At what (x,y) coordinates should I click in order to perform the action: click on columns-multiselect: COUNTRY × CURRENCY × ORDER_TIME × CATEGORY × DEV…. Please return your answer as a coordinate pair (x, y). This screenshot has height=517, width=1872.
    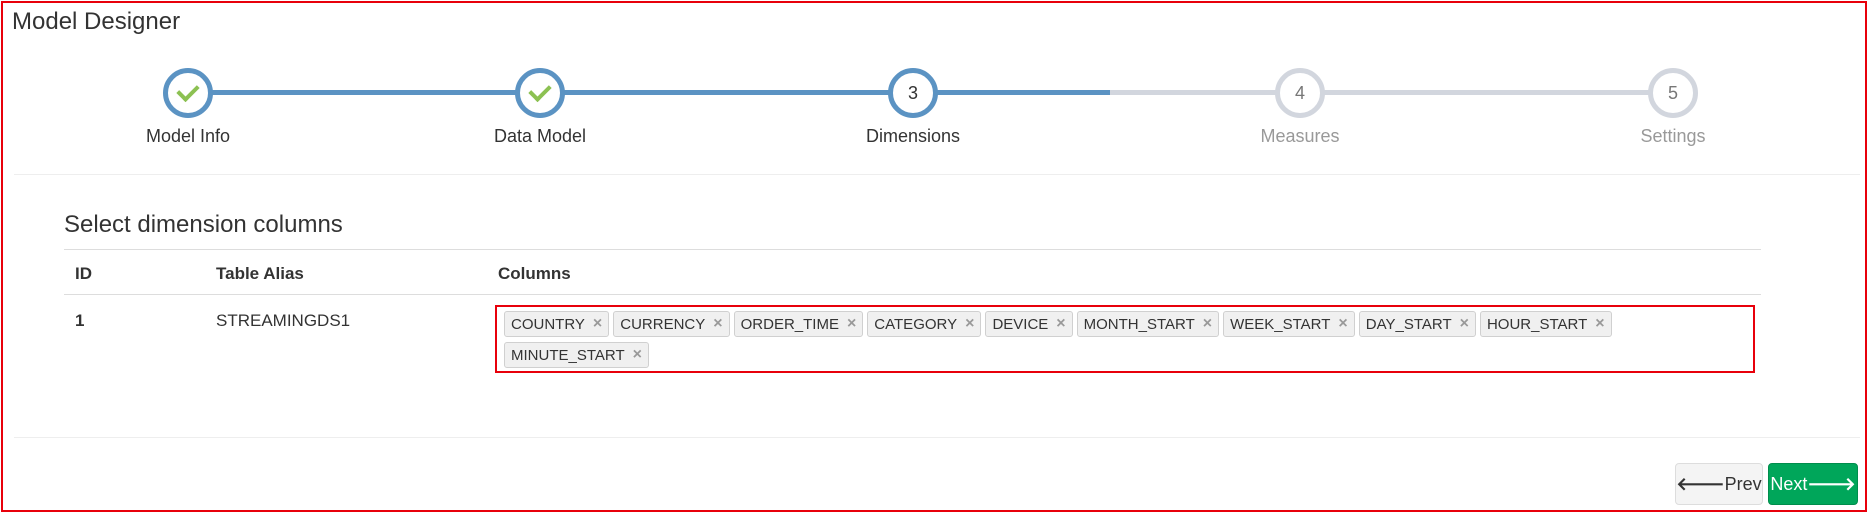
    Looking at the image, I should click on (1125, 339).